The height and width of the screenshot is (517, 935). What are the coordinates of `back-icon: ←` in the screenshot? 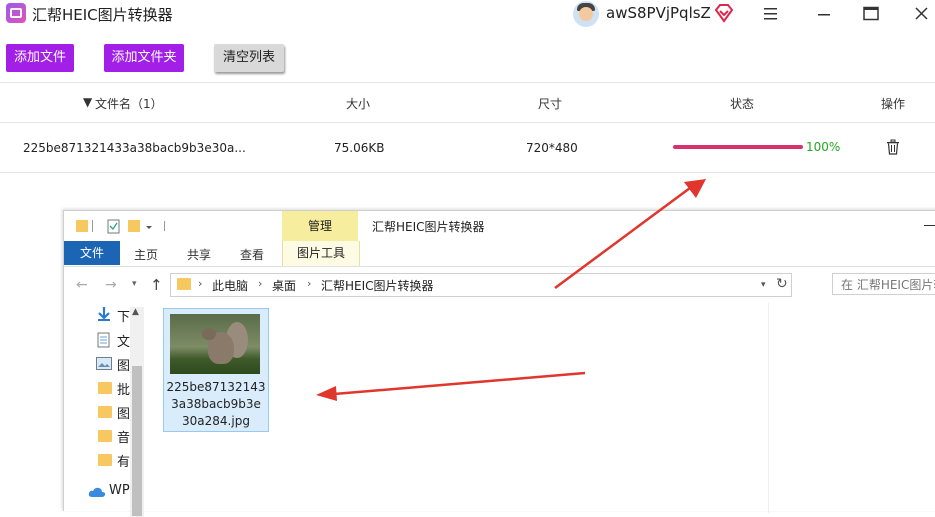 It's located at (82, 285).